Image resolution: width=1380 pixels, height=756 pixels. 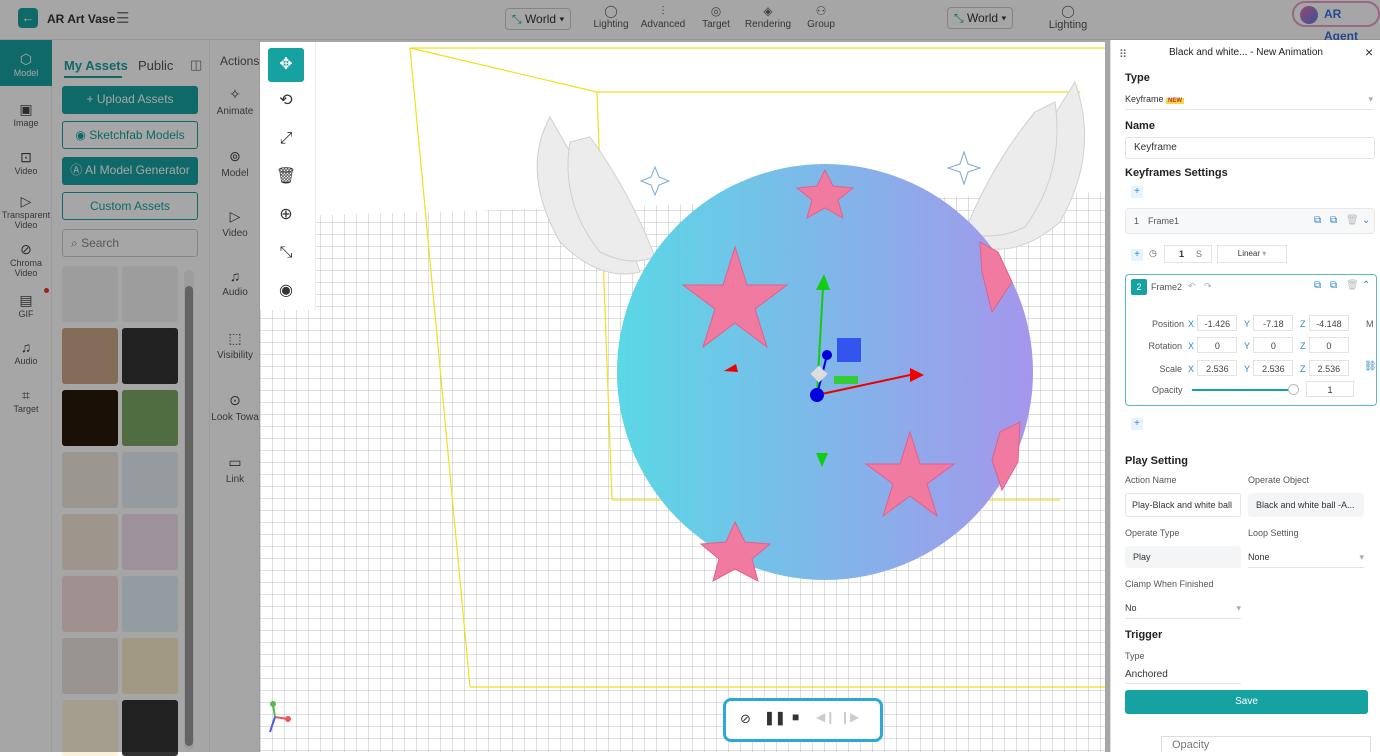 I want to click on sketchfab-button: ◉ Sketchfab Models, so click(x=130, y=135).